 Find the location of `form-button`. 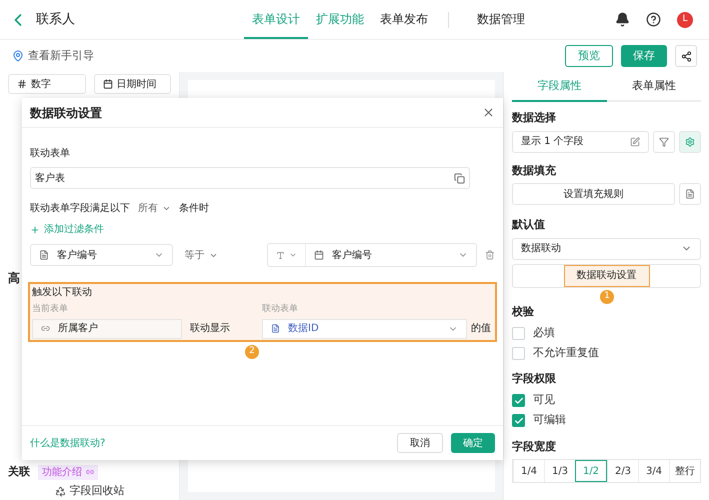

form-button is located at coordinates (690, 194).